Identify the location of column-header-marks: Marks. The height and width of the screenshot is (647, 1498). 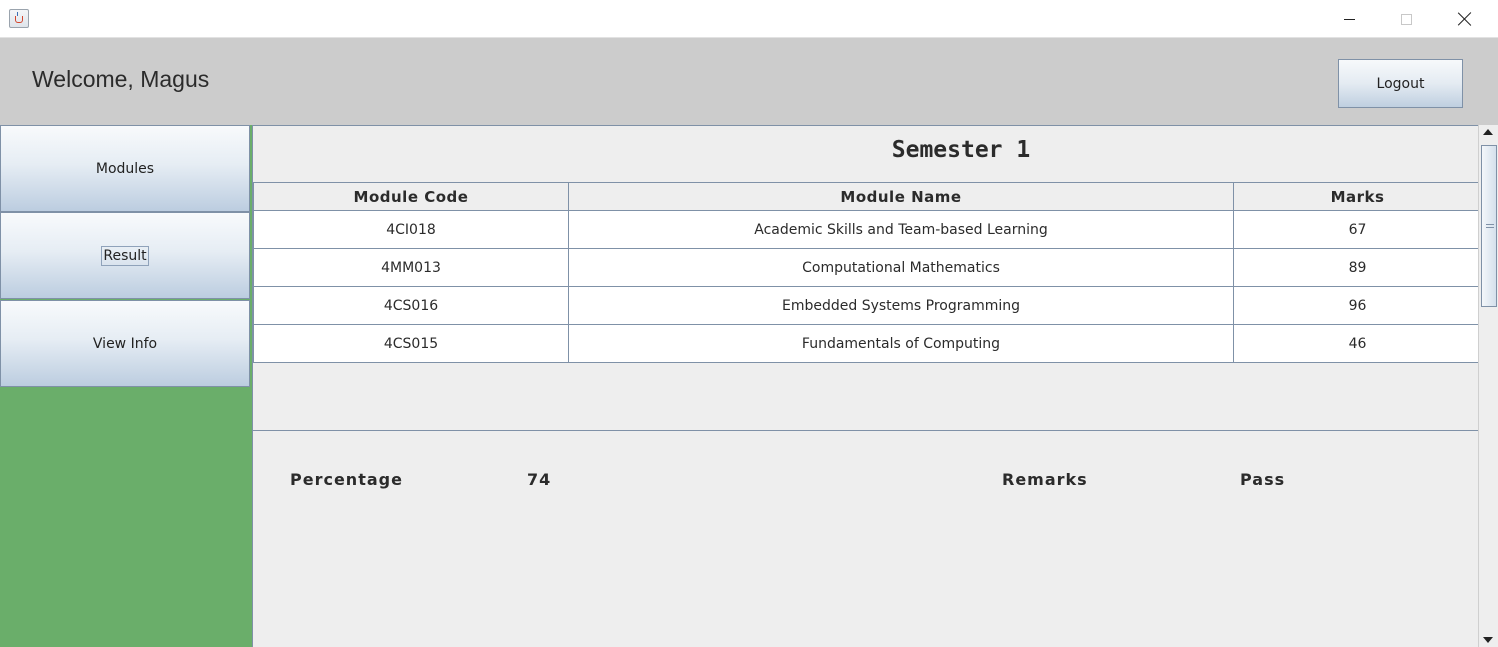
(1357, 196).